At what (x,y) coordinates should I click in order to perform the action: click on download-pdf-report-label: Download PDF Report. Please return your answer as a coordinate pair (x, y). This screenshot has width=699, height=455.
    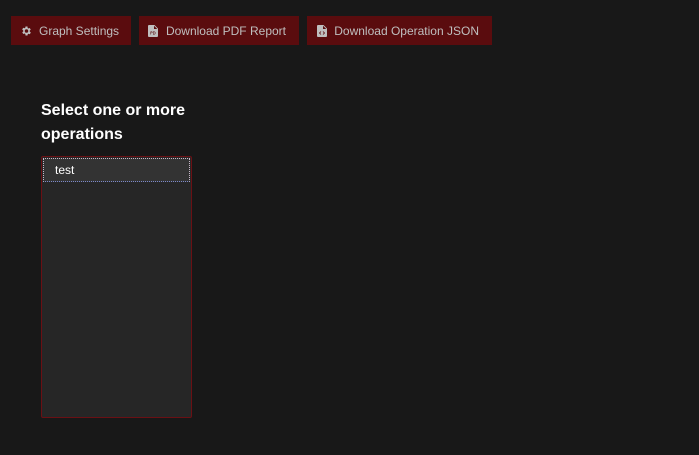
    Looking at the image, I should click on (225, 30).